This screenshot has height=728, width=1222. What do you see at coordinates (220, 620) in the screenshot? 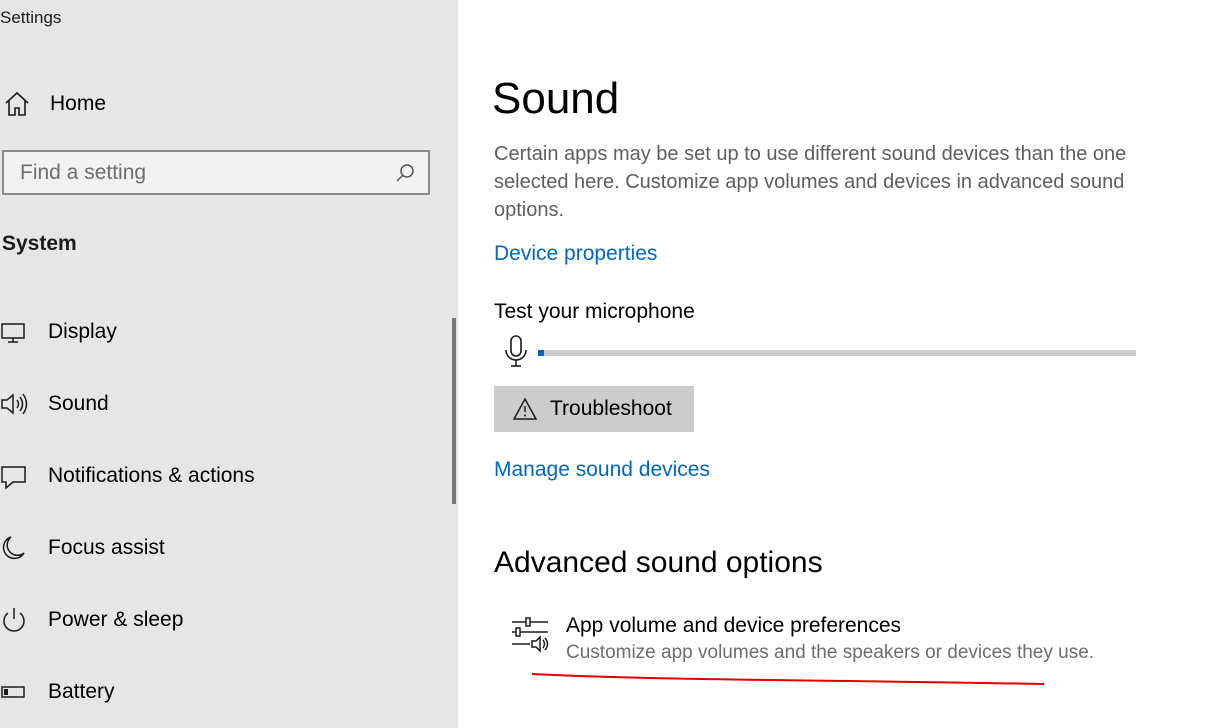
I see `sidebar-item-power-sleep: Power & sleep` at bounding box center [220, 620].